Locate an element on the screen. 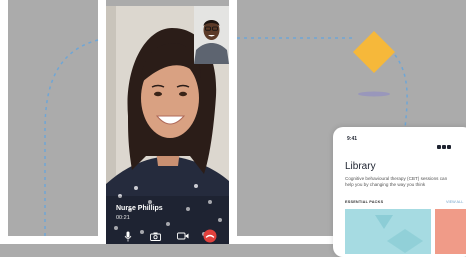  video-icon is located at coordinates (183, 236).